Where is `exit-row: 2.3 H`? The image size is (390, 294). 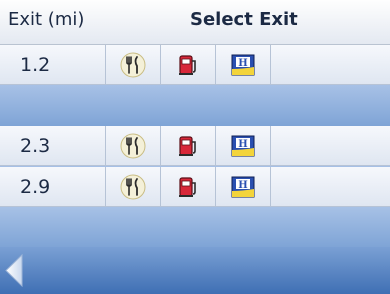 exit-row: 2.3 H is located at coordinates (195, 146).